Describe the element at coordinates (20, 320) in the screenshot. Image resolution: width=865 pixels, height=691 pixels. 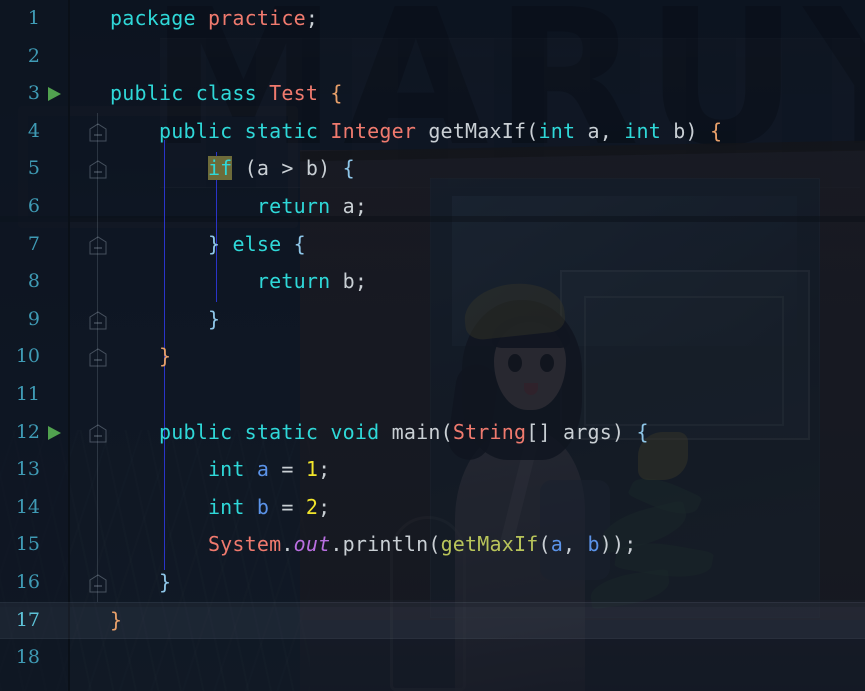
I see `line-number: 9` at that location.